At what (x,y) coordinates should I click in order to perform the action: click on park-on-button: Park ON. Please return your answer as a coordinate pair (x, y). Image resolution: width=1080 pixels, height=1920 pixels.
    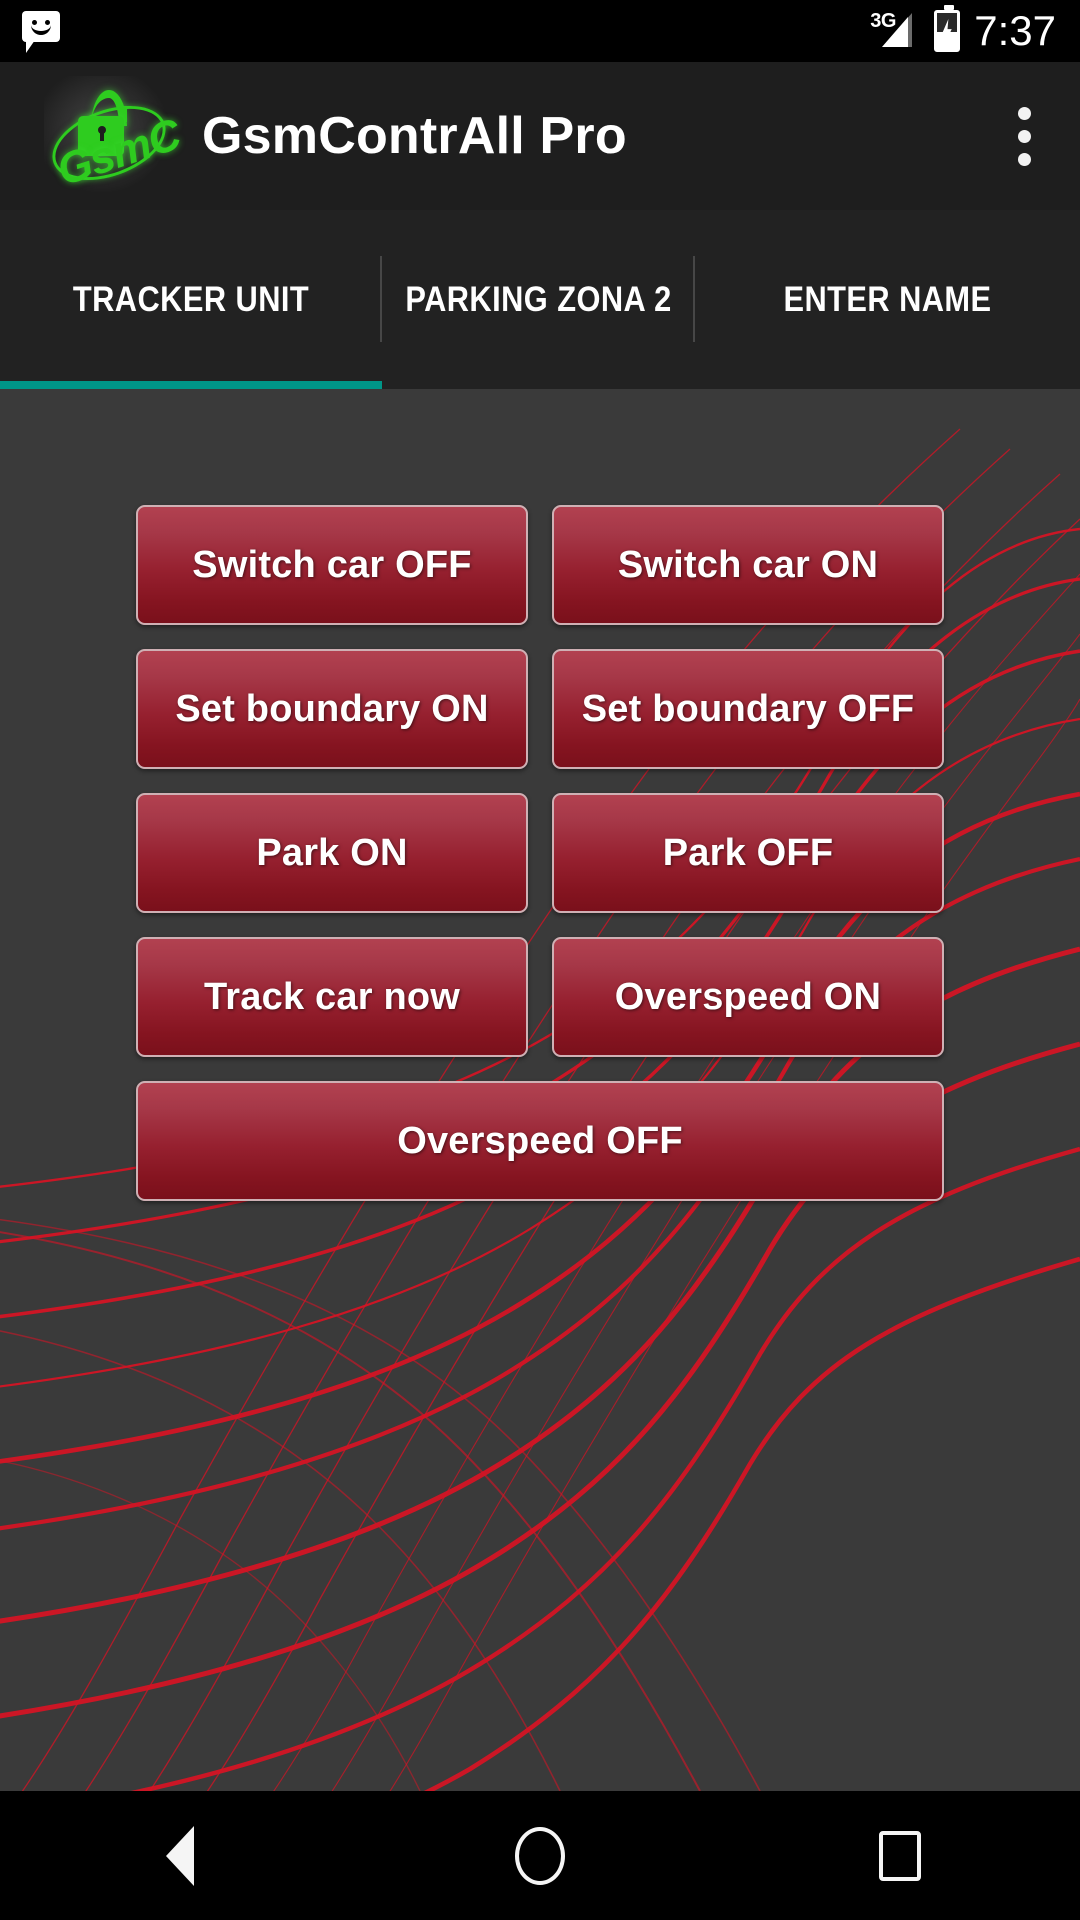
    Looking at the image, I should click on (332, 853).